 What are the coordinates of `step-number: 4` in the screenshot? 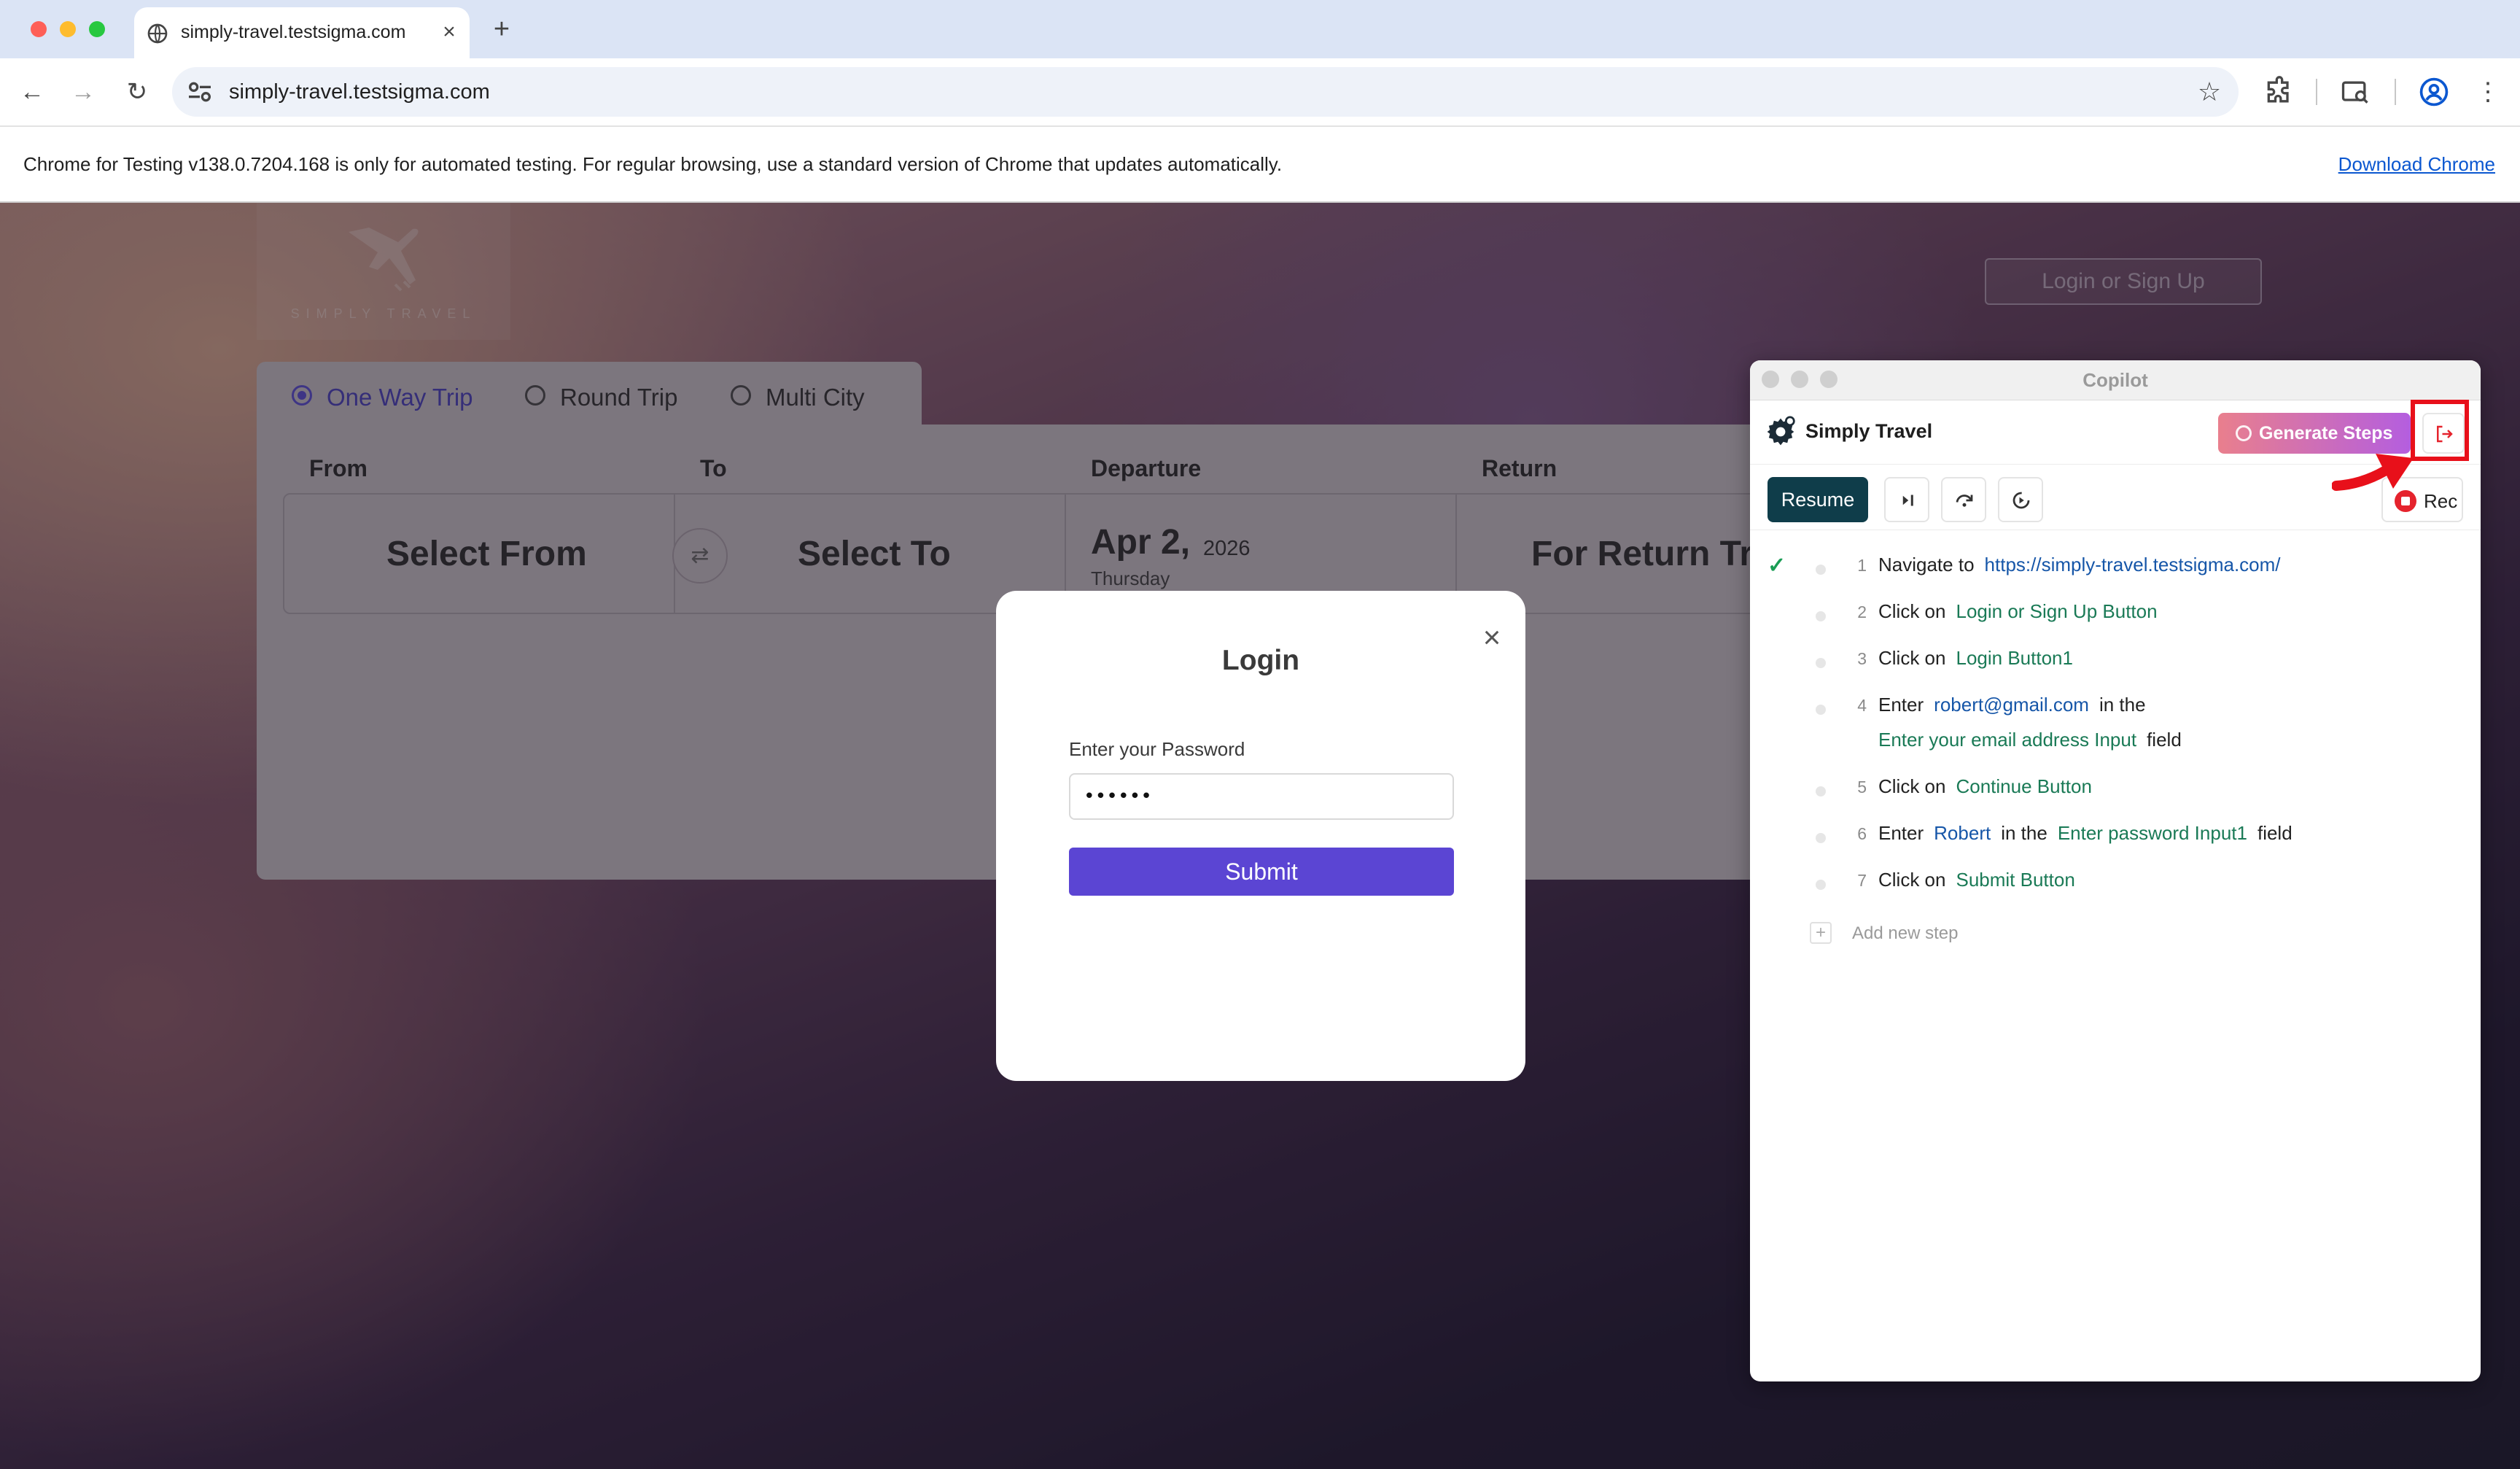 It's located at (1862, 705).